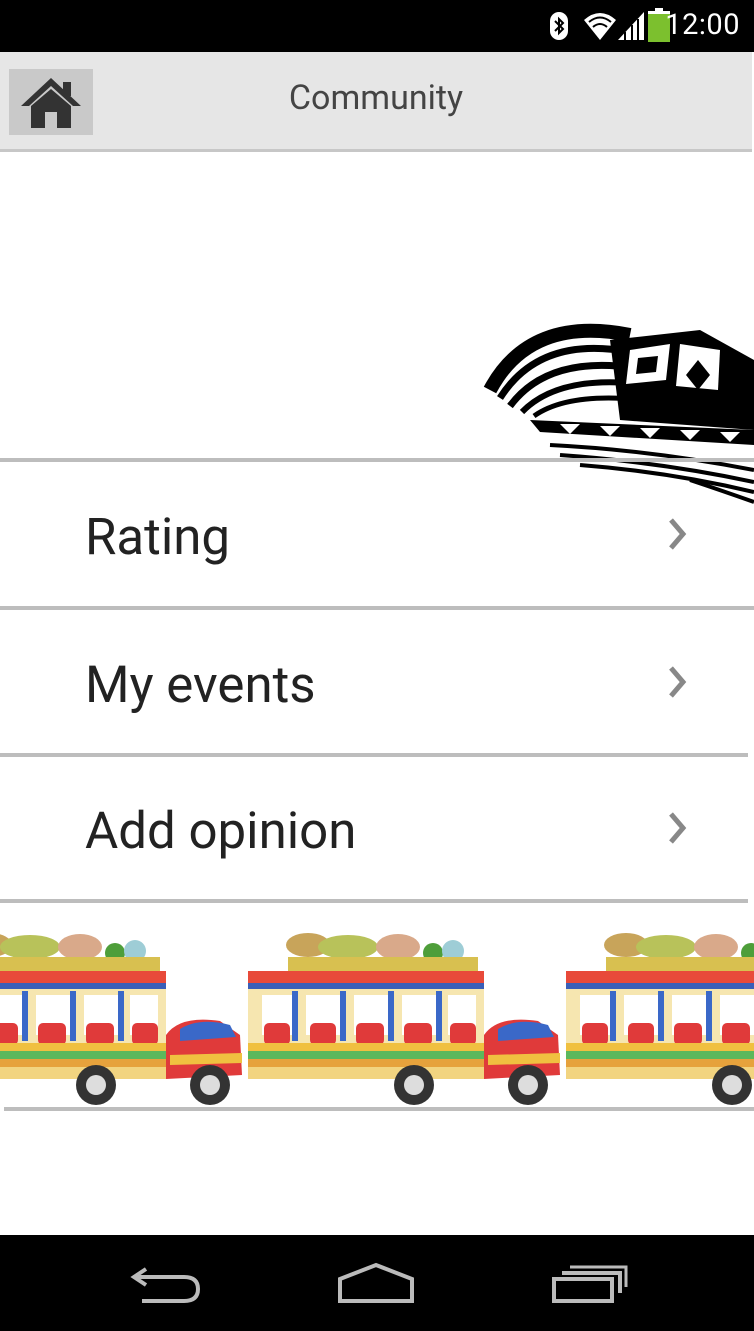  I want to click on navigation-bar, so click(377, 1283).